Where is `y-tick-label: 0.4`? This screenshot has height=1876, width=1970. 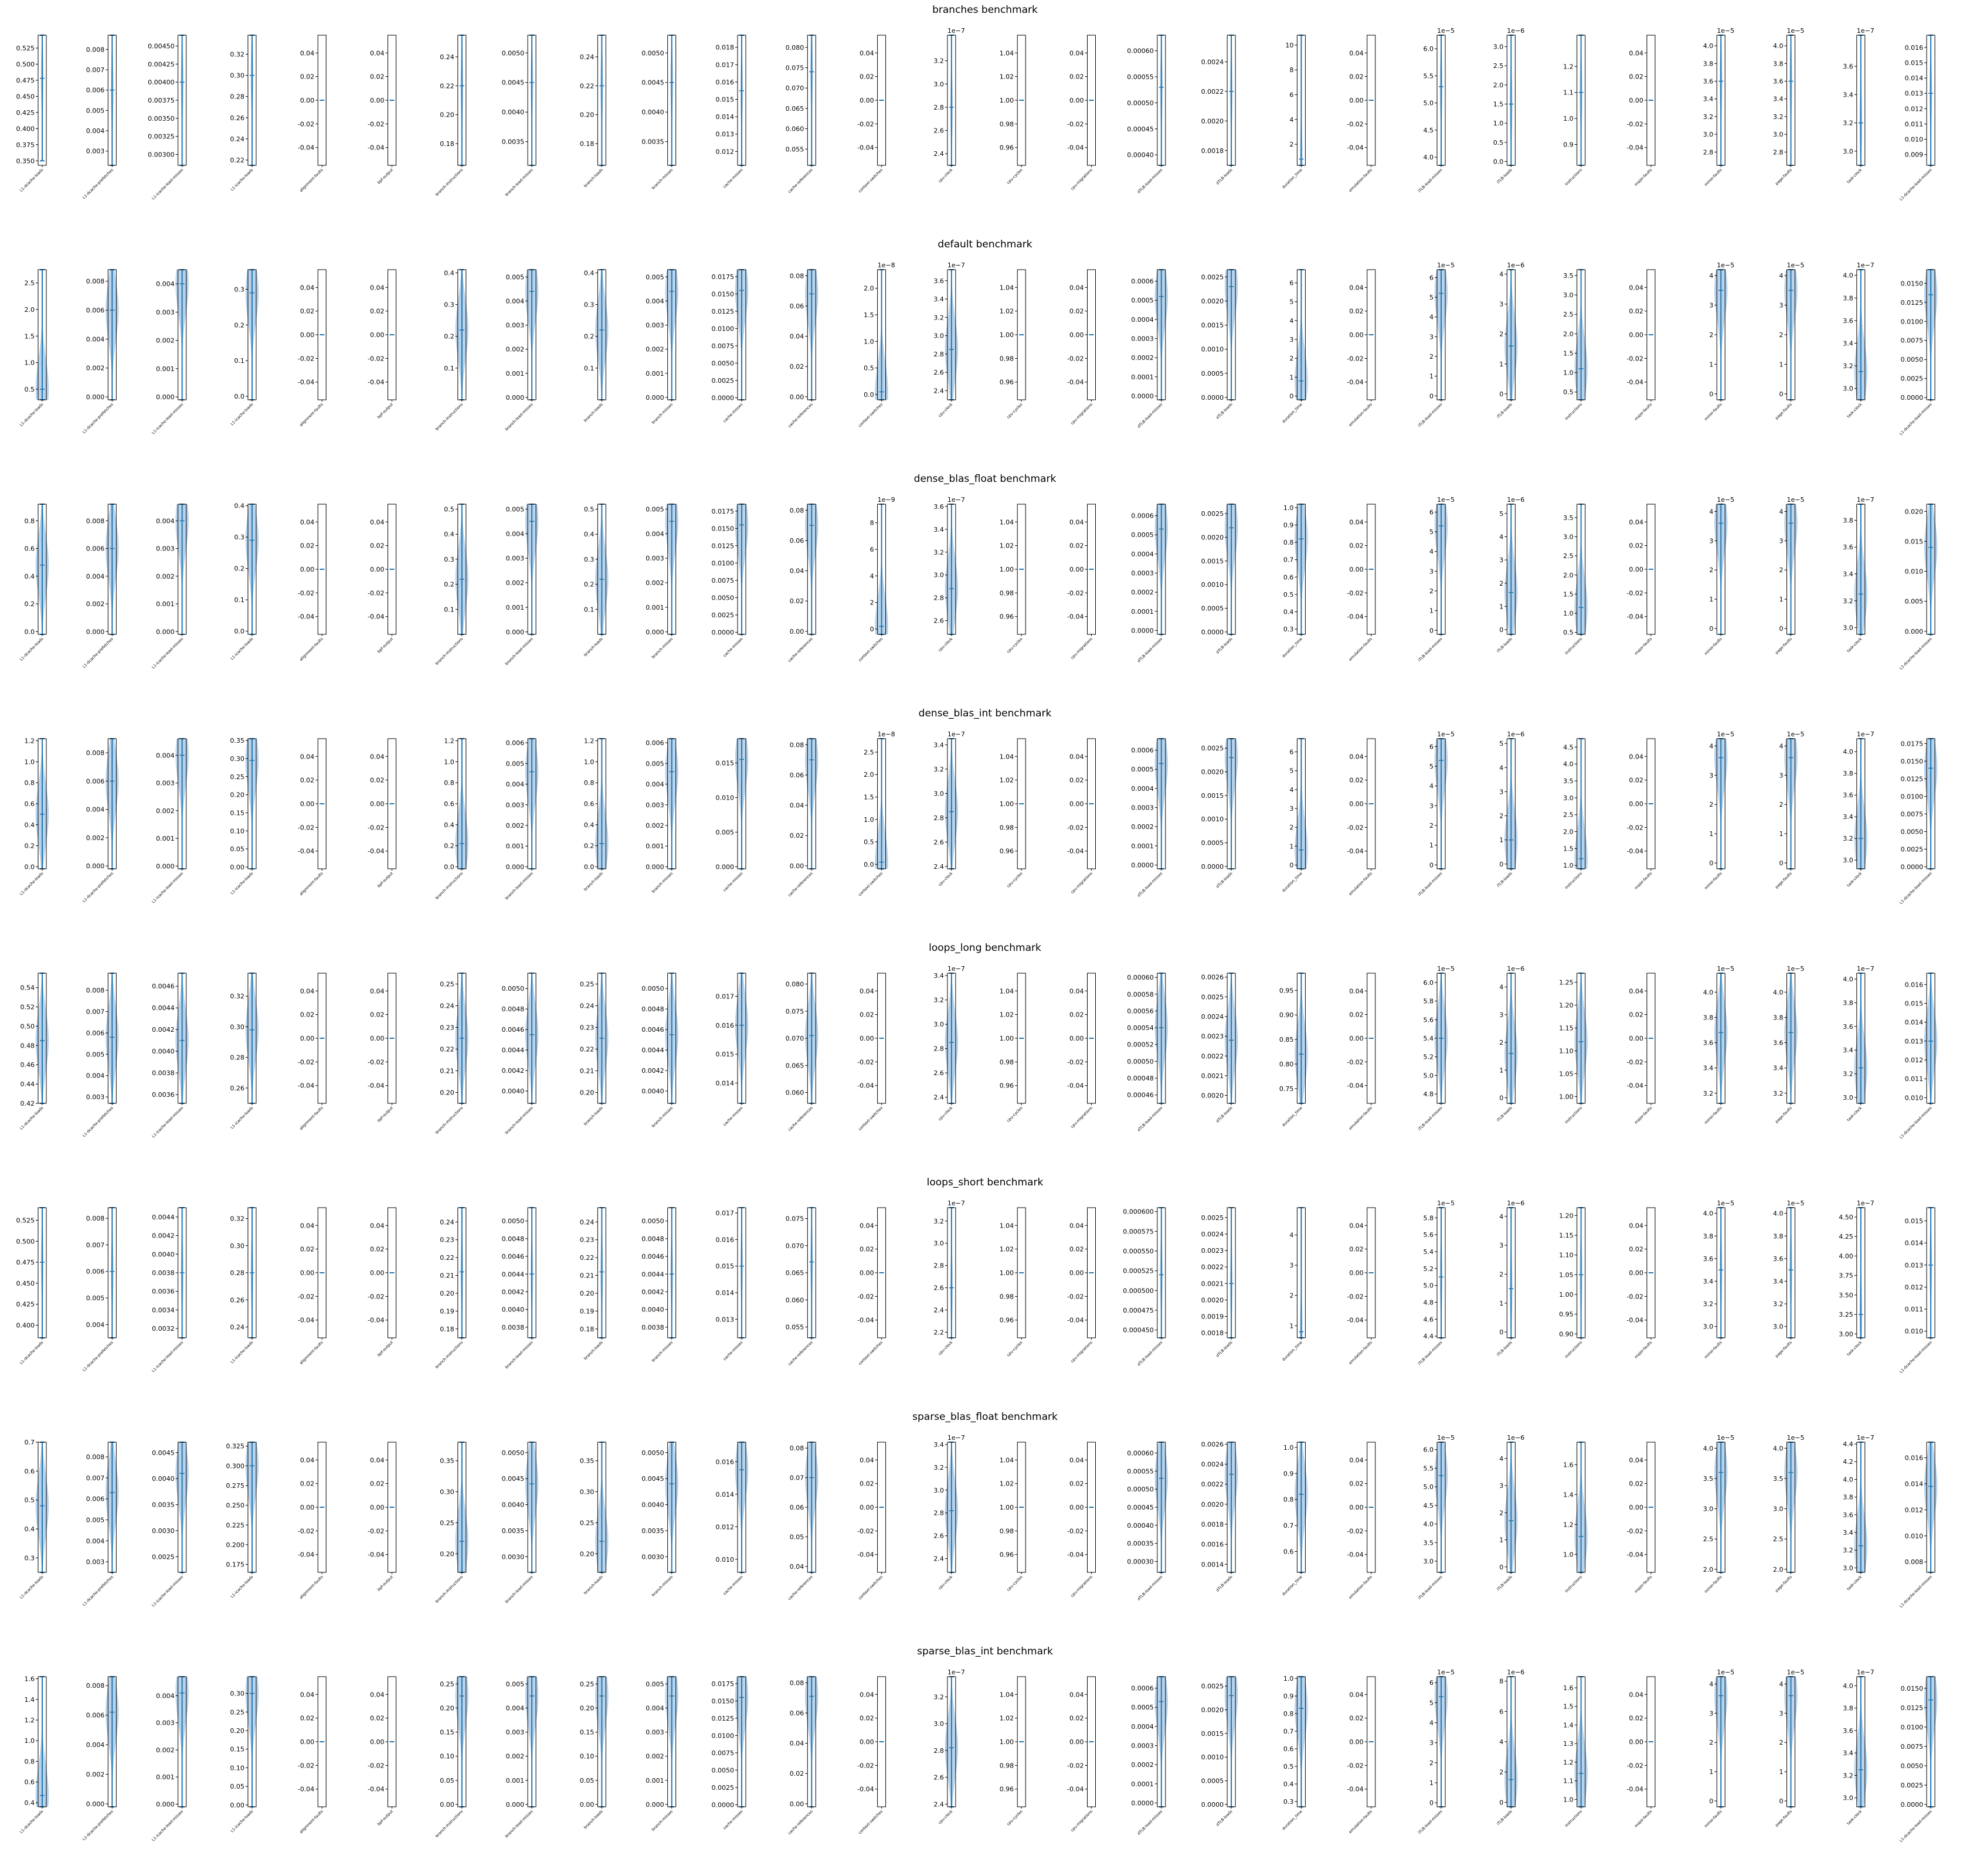 y-tick-label: 0.4 is located at coordinates (30, 1803).